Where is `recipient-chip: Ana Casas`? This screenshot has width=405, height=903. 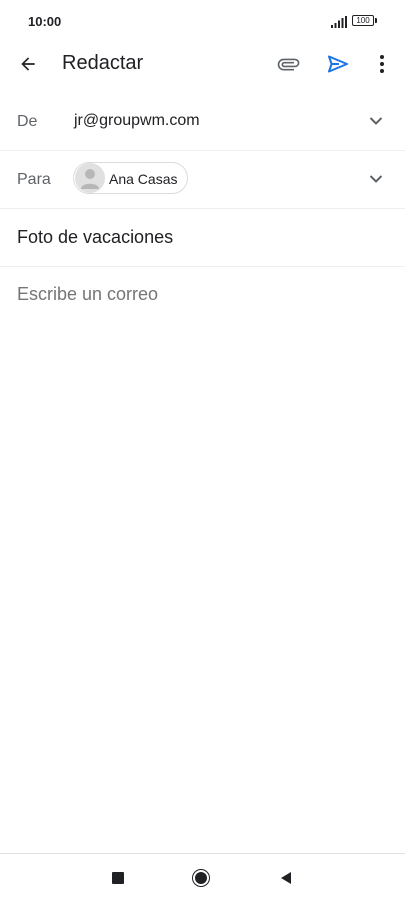
recipient-chip: Ana Casas is located at coordinates (130, 178).